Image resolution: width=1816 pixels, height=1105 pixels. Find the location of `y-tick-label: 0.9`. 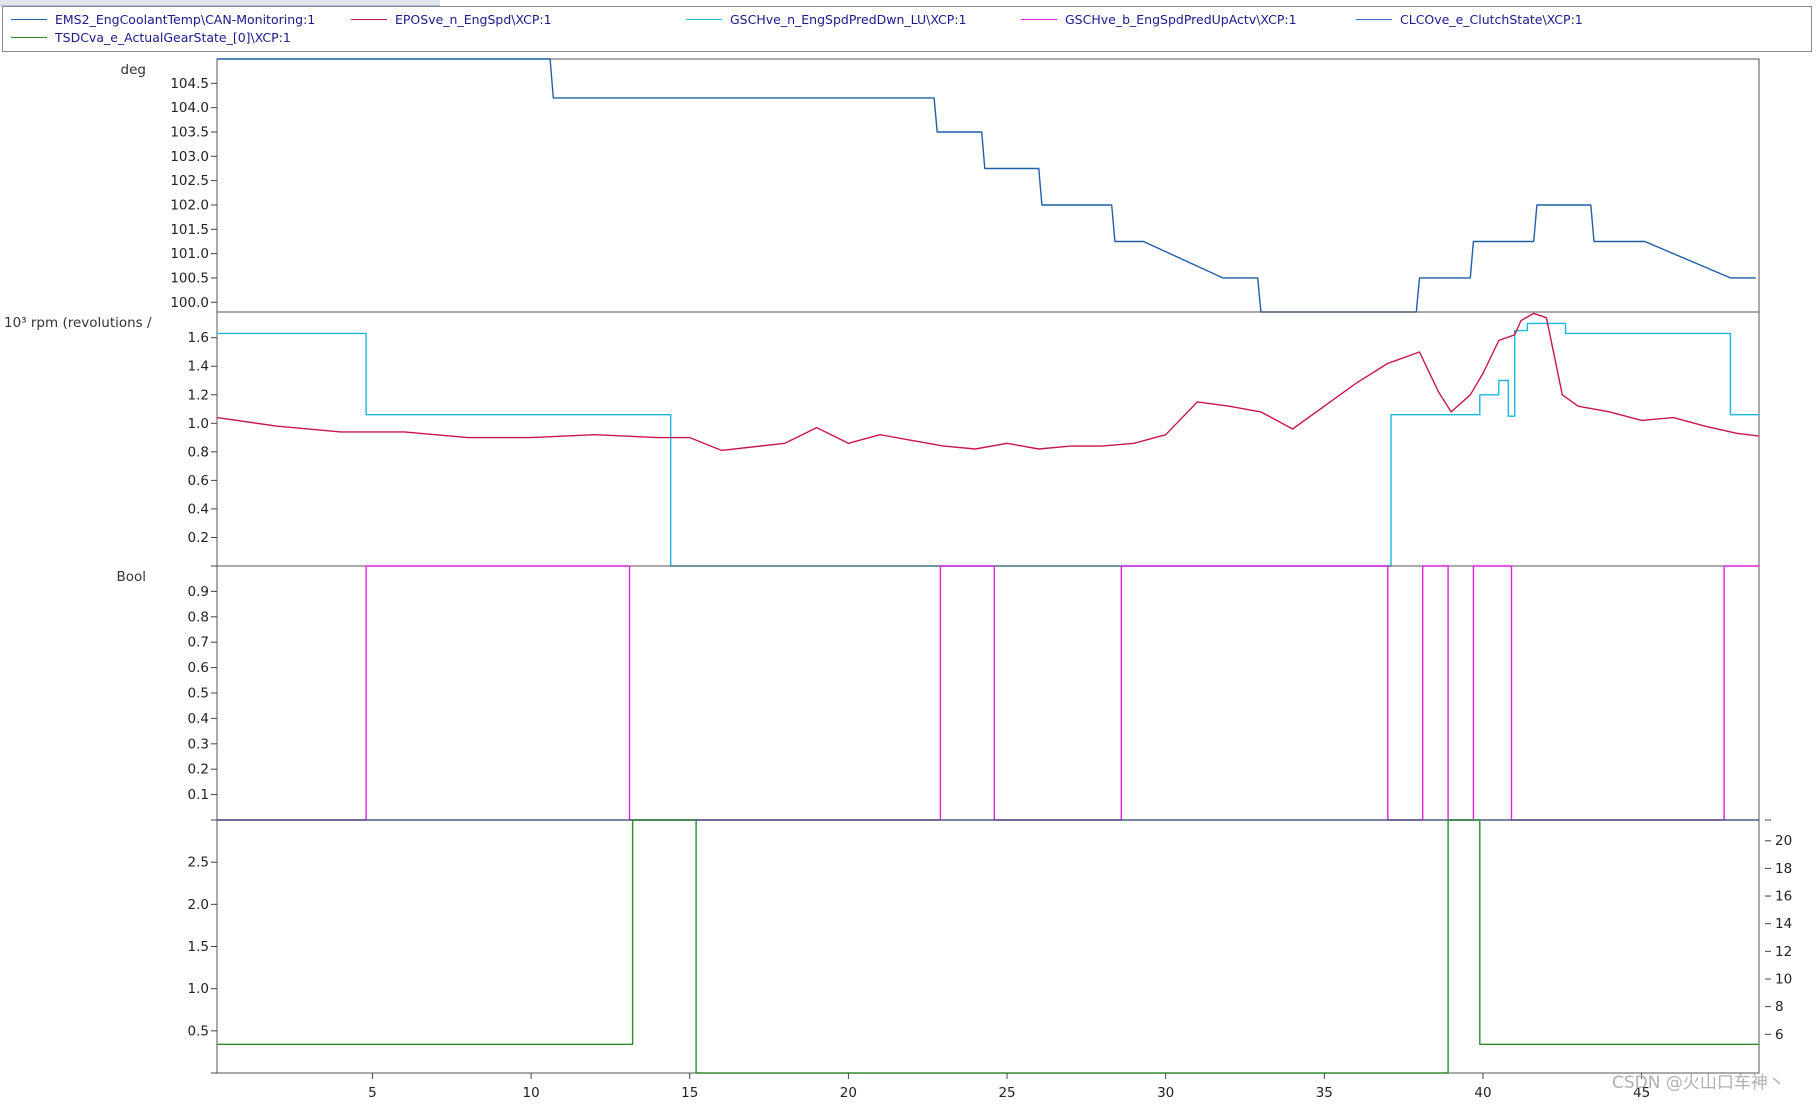

y-tick-label: 0.9 is located at coordinates (198, 592).